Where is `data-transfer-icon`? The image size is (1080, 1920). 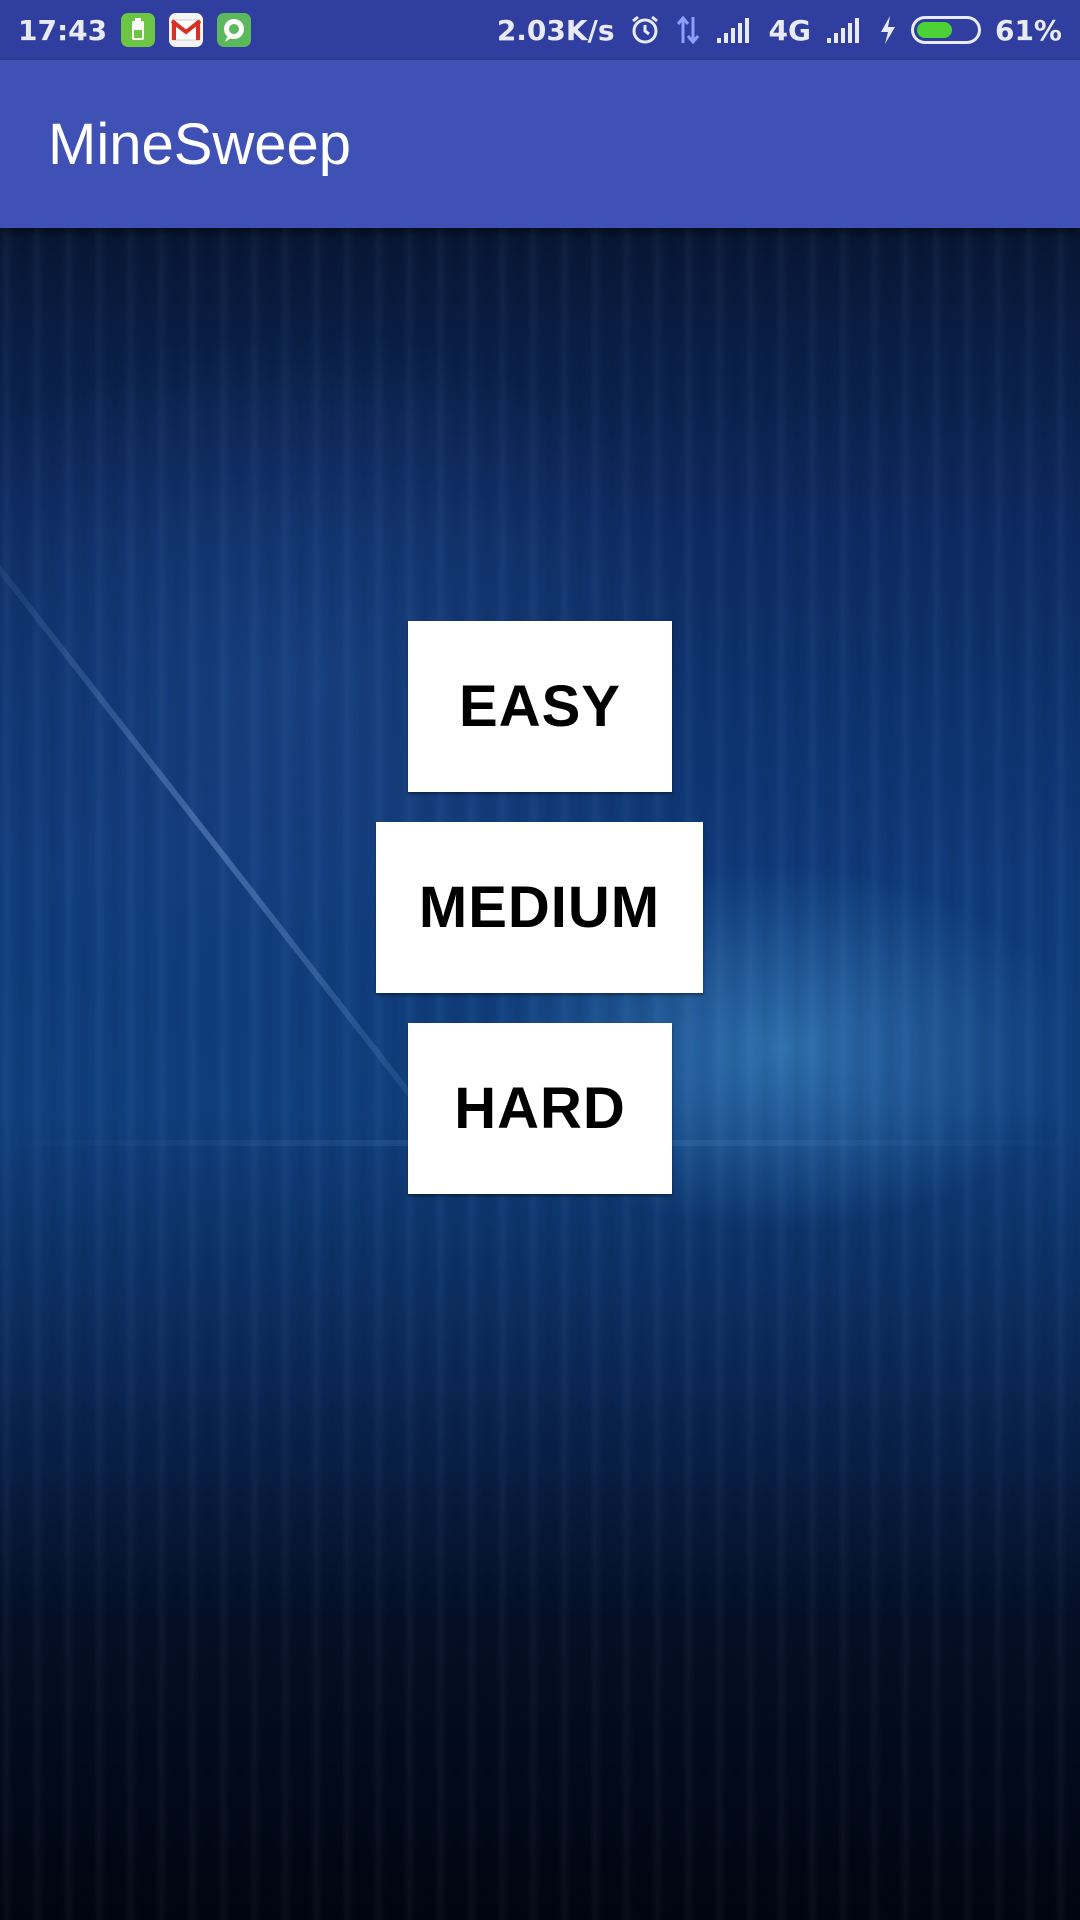
data-transfer-icon is located at coordinates (688, 30).